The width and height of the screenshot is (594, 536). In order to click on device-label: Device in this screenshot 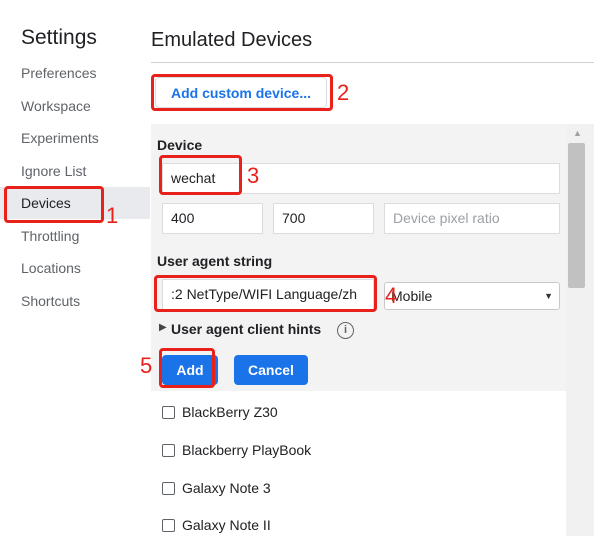, I will do `click(180, 145)`.